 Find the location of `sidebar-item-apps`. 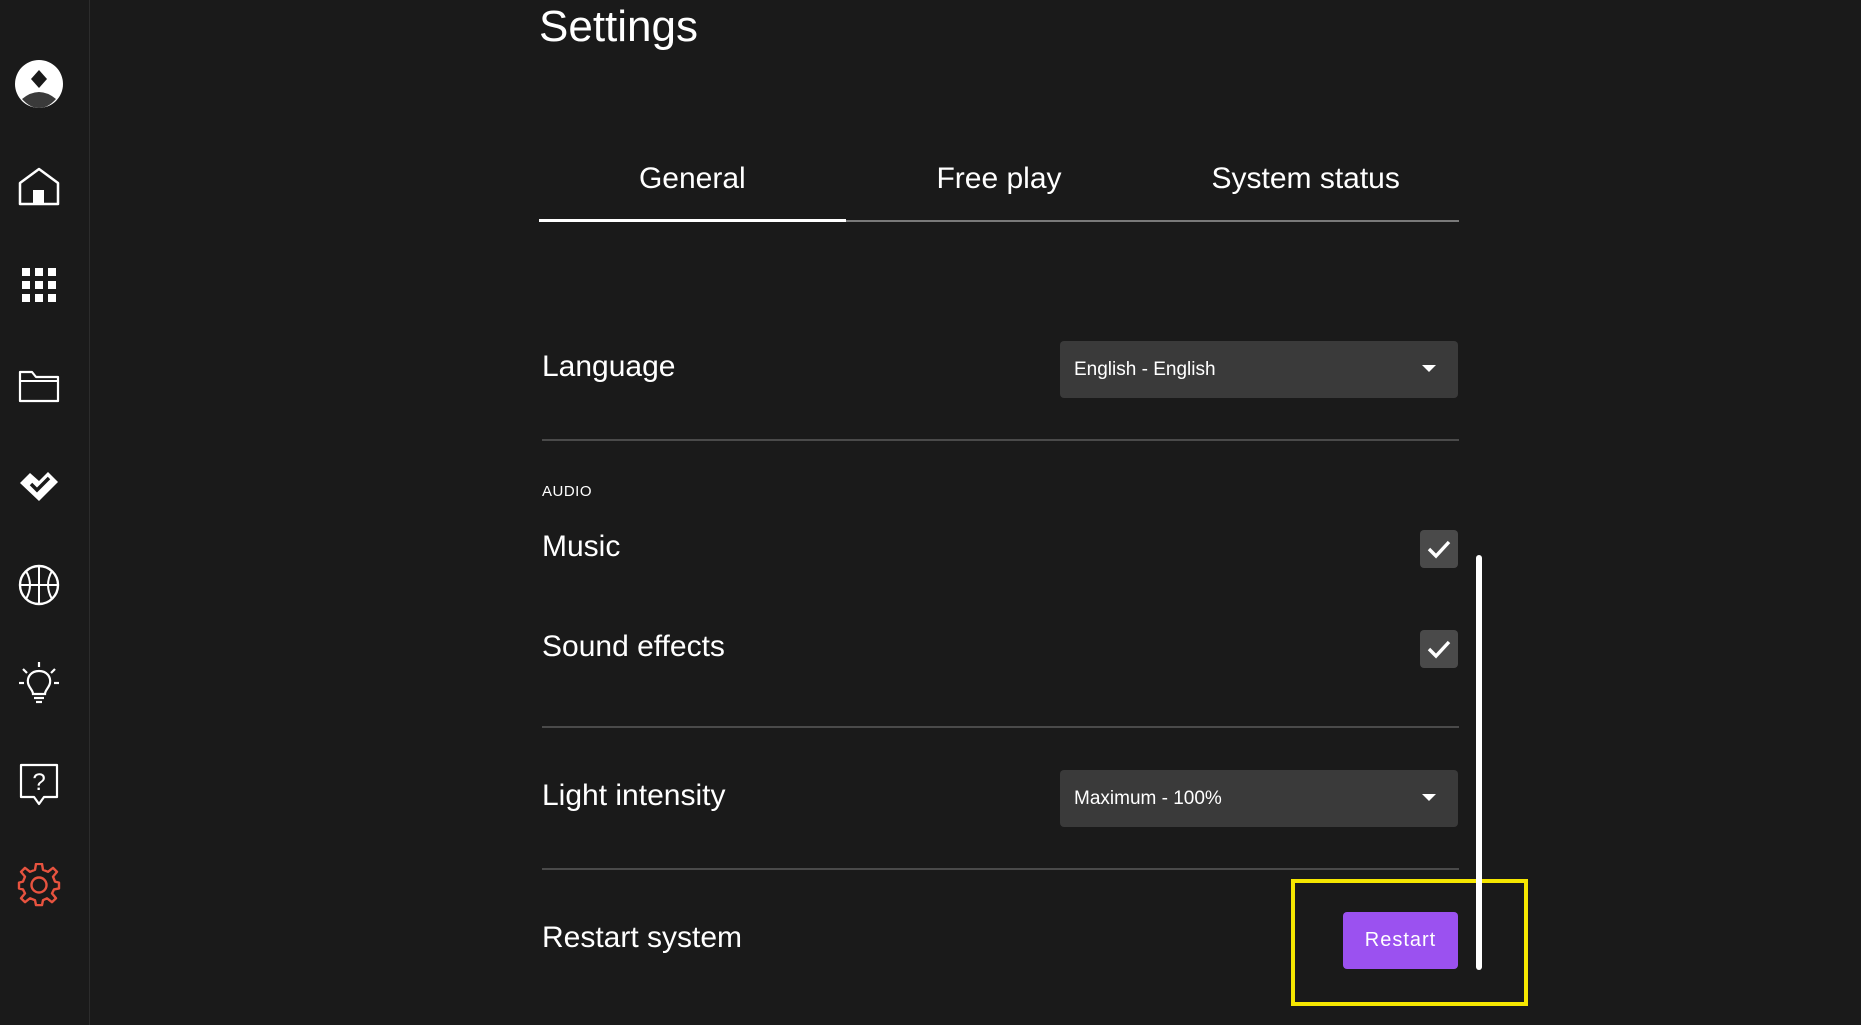

sidebar-item-apps is located at coordinates (39, 285).